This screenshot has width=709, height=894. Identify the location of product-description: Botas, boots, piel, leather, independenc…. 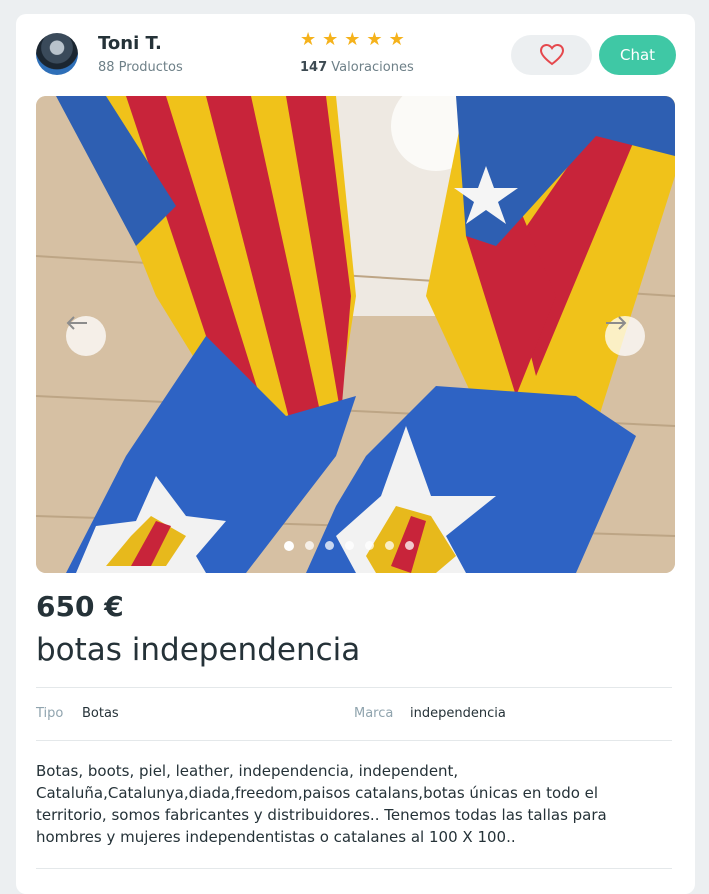
(321, 804).